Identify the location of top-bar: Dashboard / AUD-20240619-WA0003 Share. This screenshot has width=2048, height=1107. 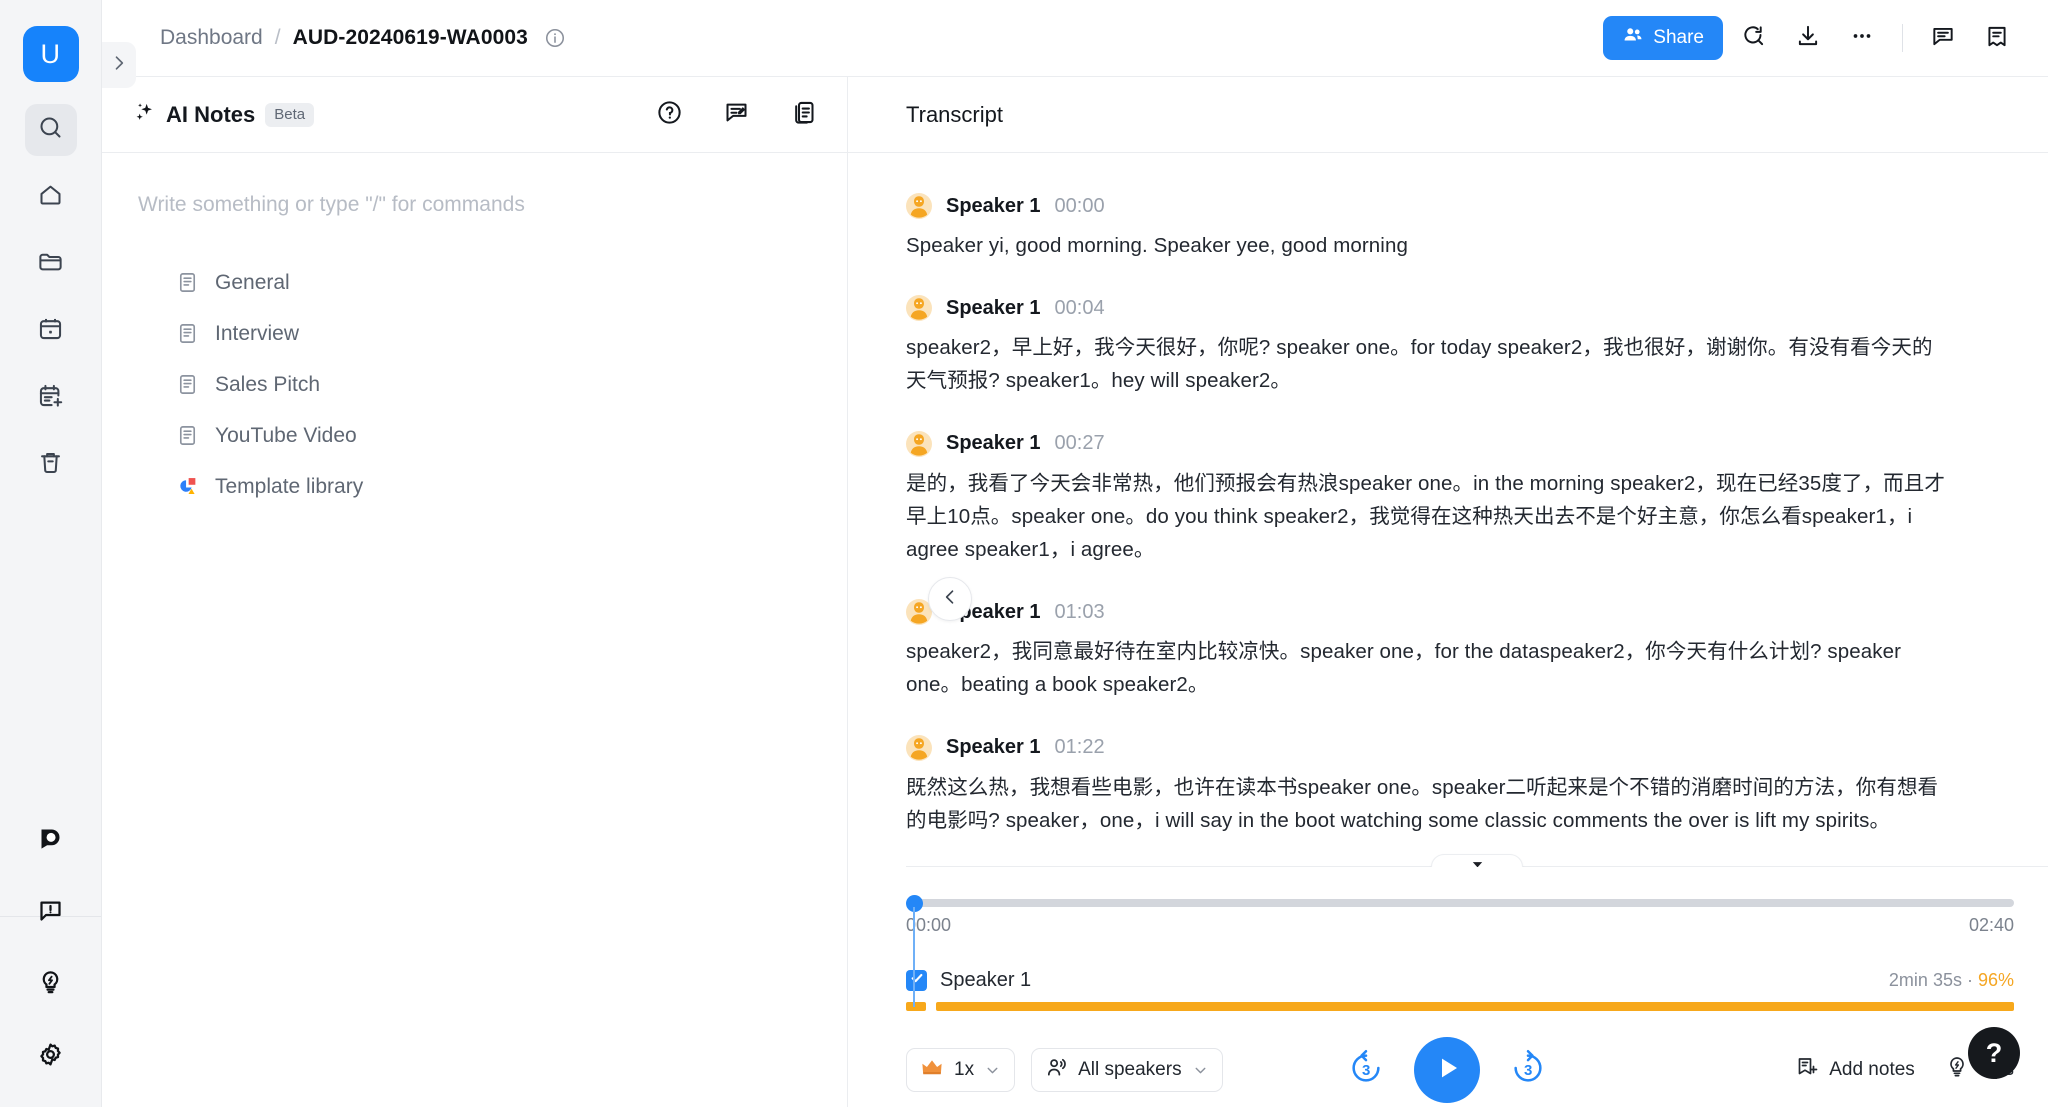
(1075, 38).